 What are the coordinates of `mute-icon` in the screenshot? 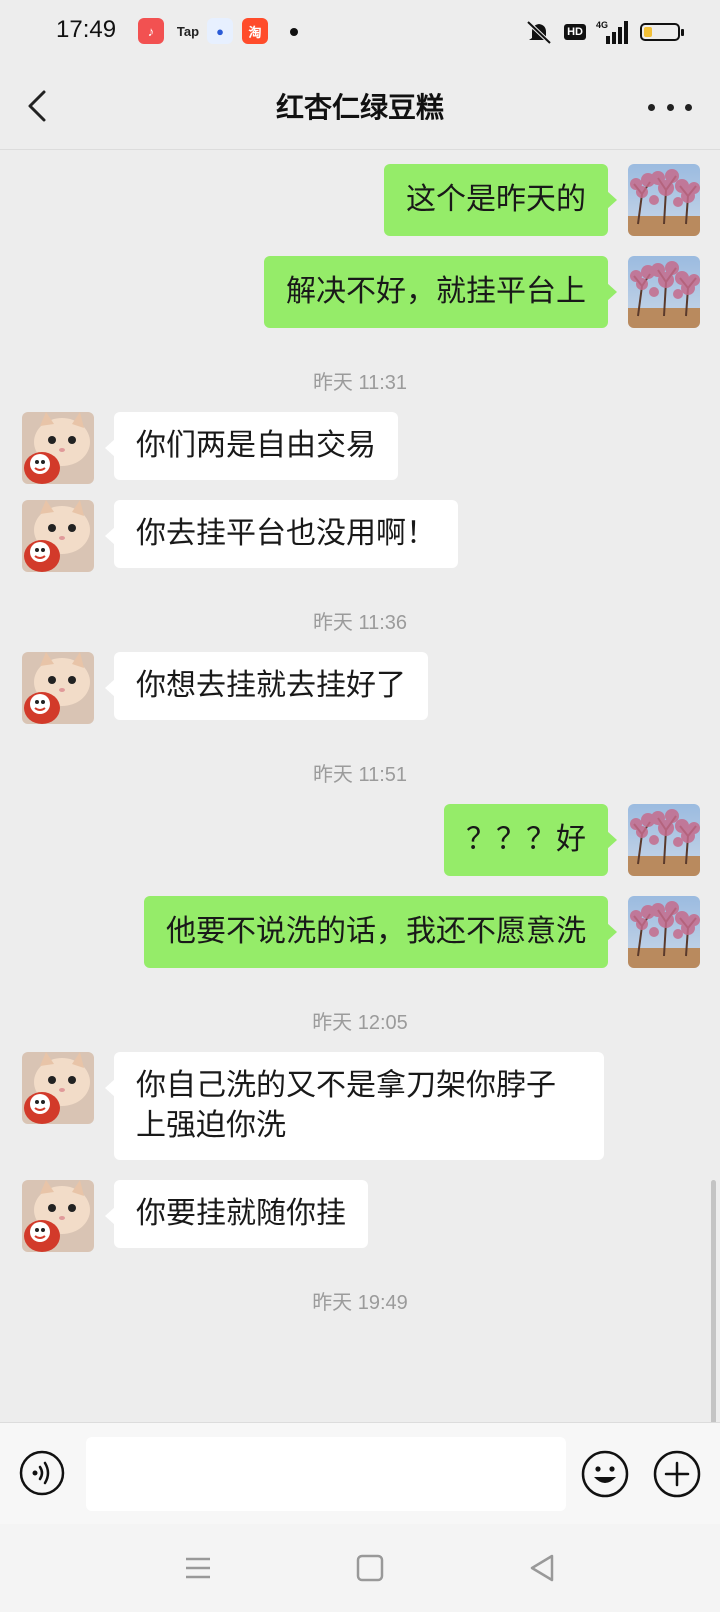 It's located at (539, 32).